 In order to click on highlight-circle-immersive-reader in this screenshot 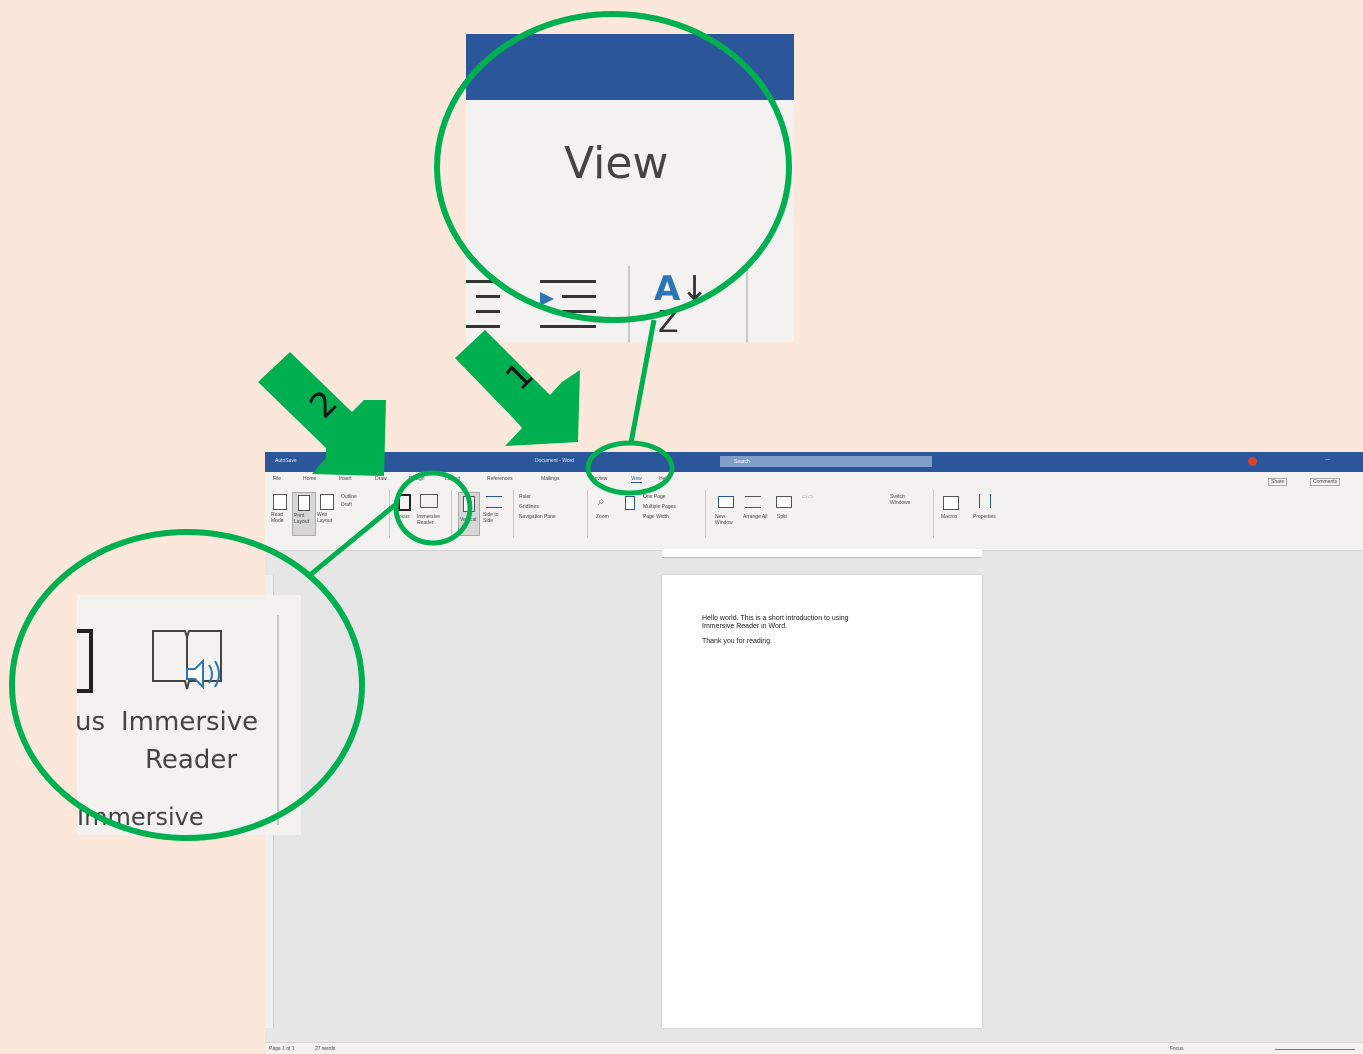, I will do `click(433, 508)`.